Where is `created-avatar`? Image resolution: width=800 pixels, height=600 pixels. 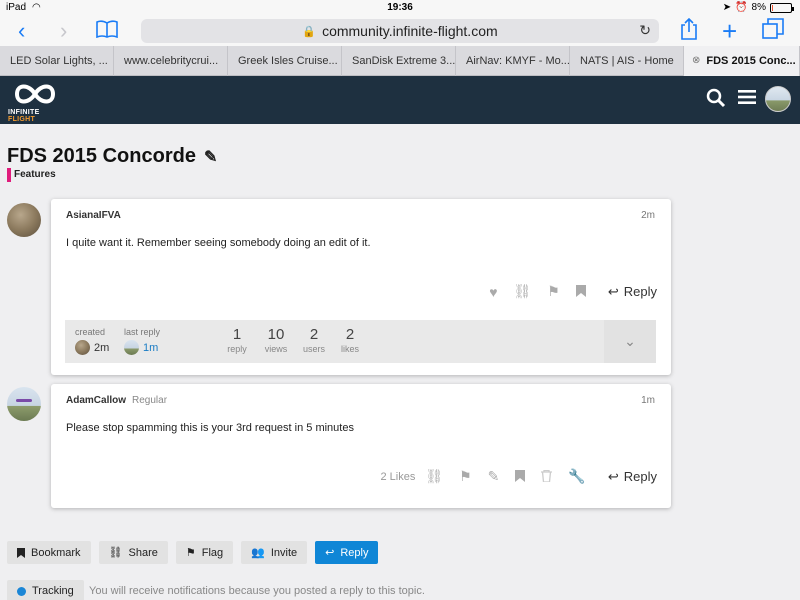
created-avatar is located at coordinates (82, 347).